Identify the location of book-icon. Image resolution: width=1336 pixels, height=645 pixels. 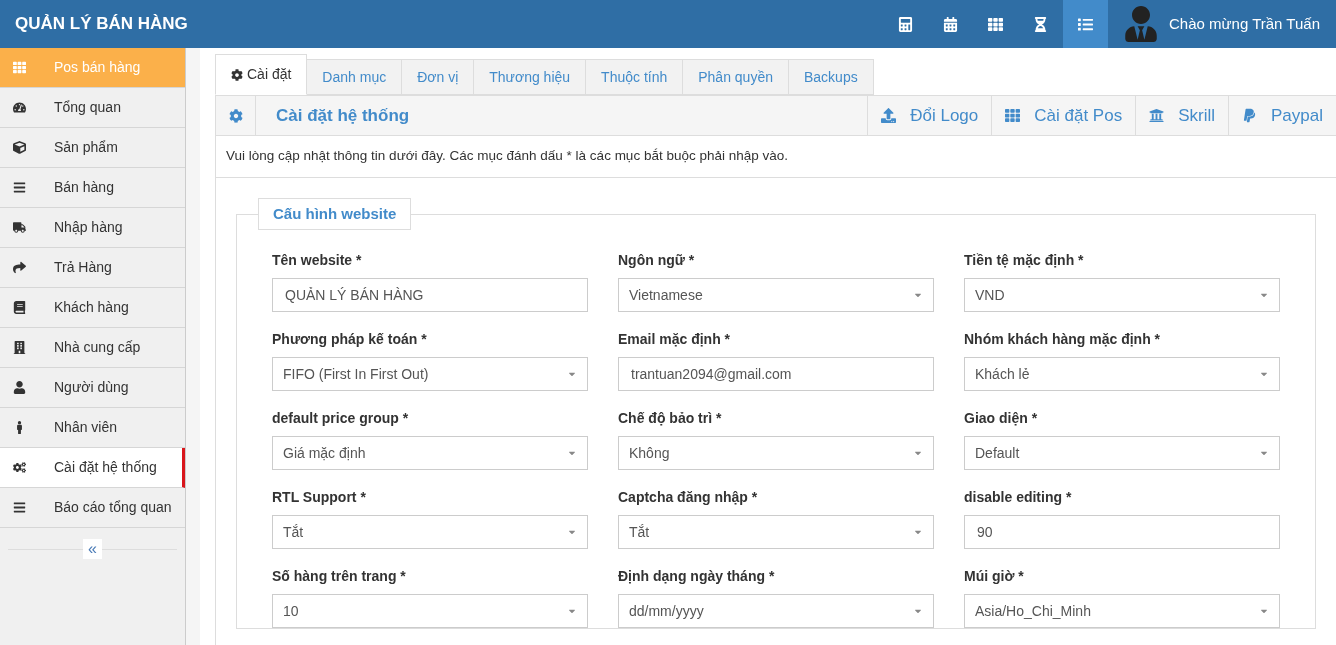
(19, 307).